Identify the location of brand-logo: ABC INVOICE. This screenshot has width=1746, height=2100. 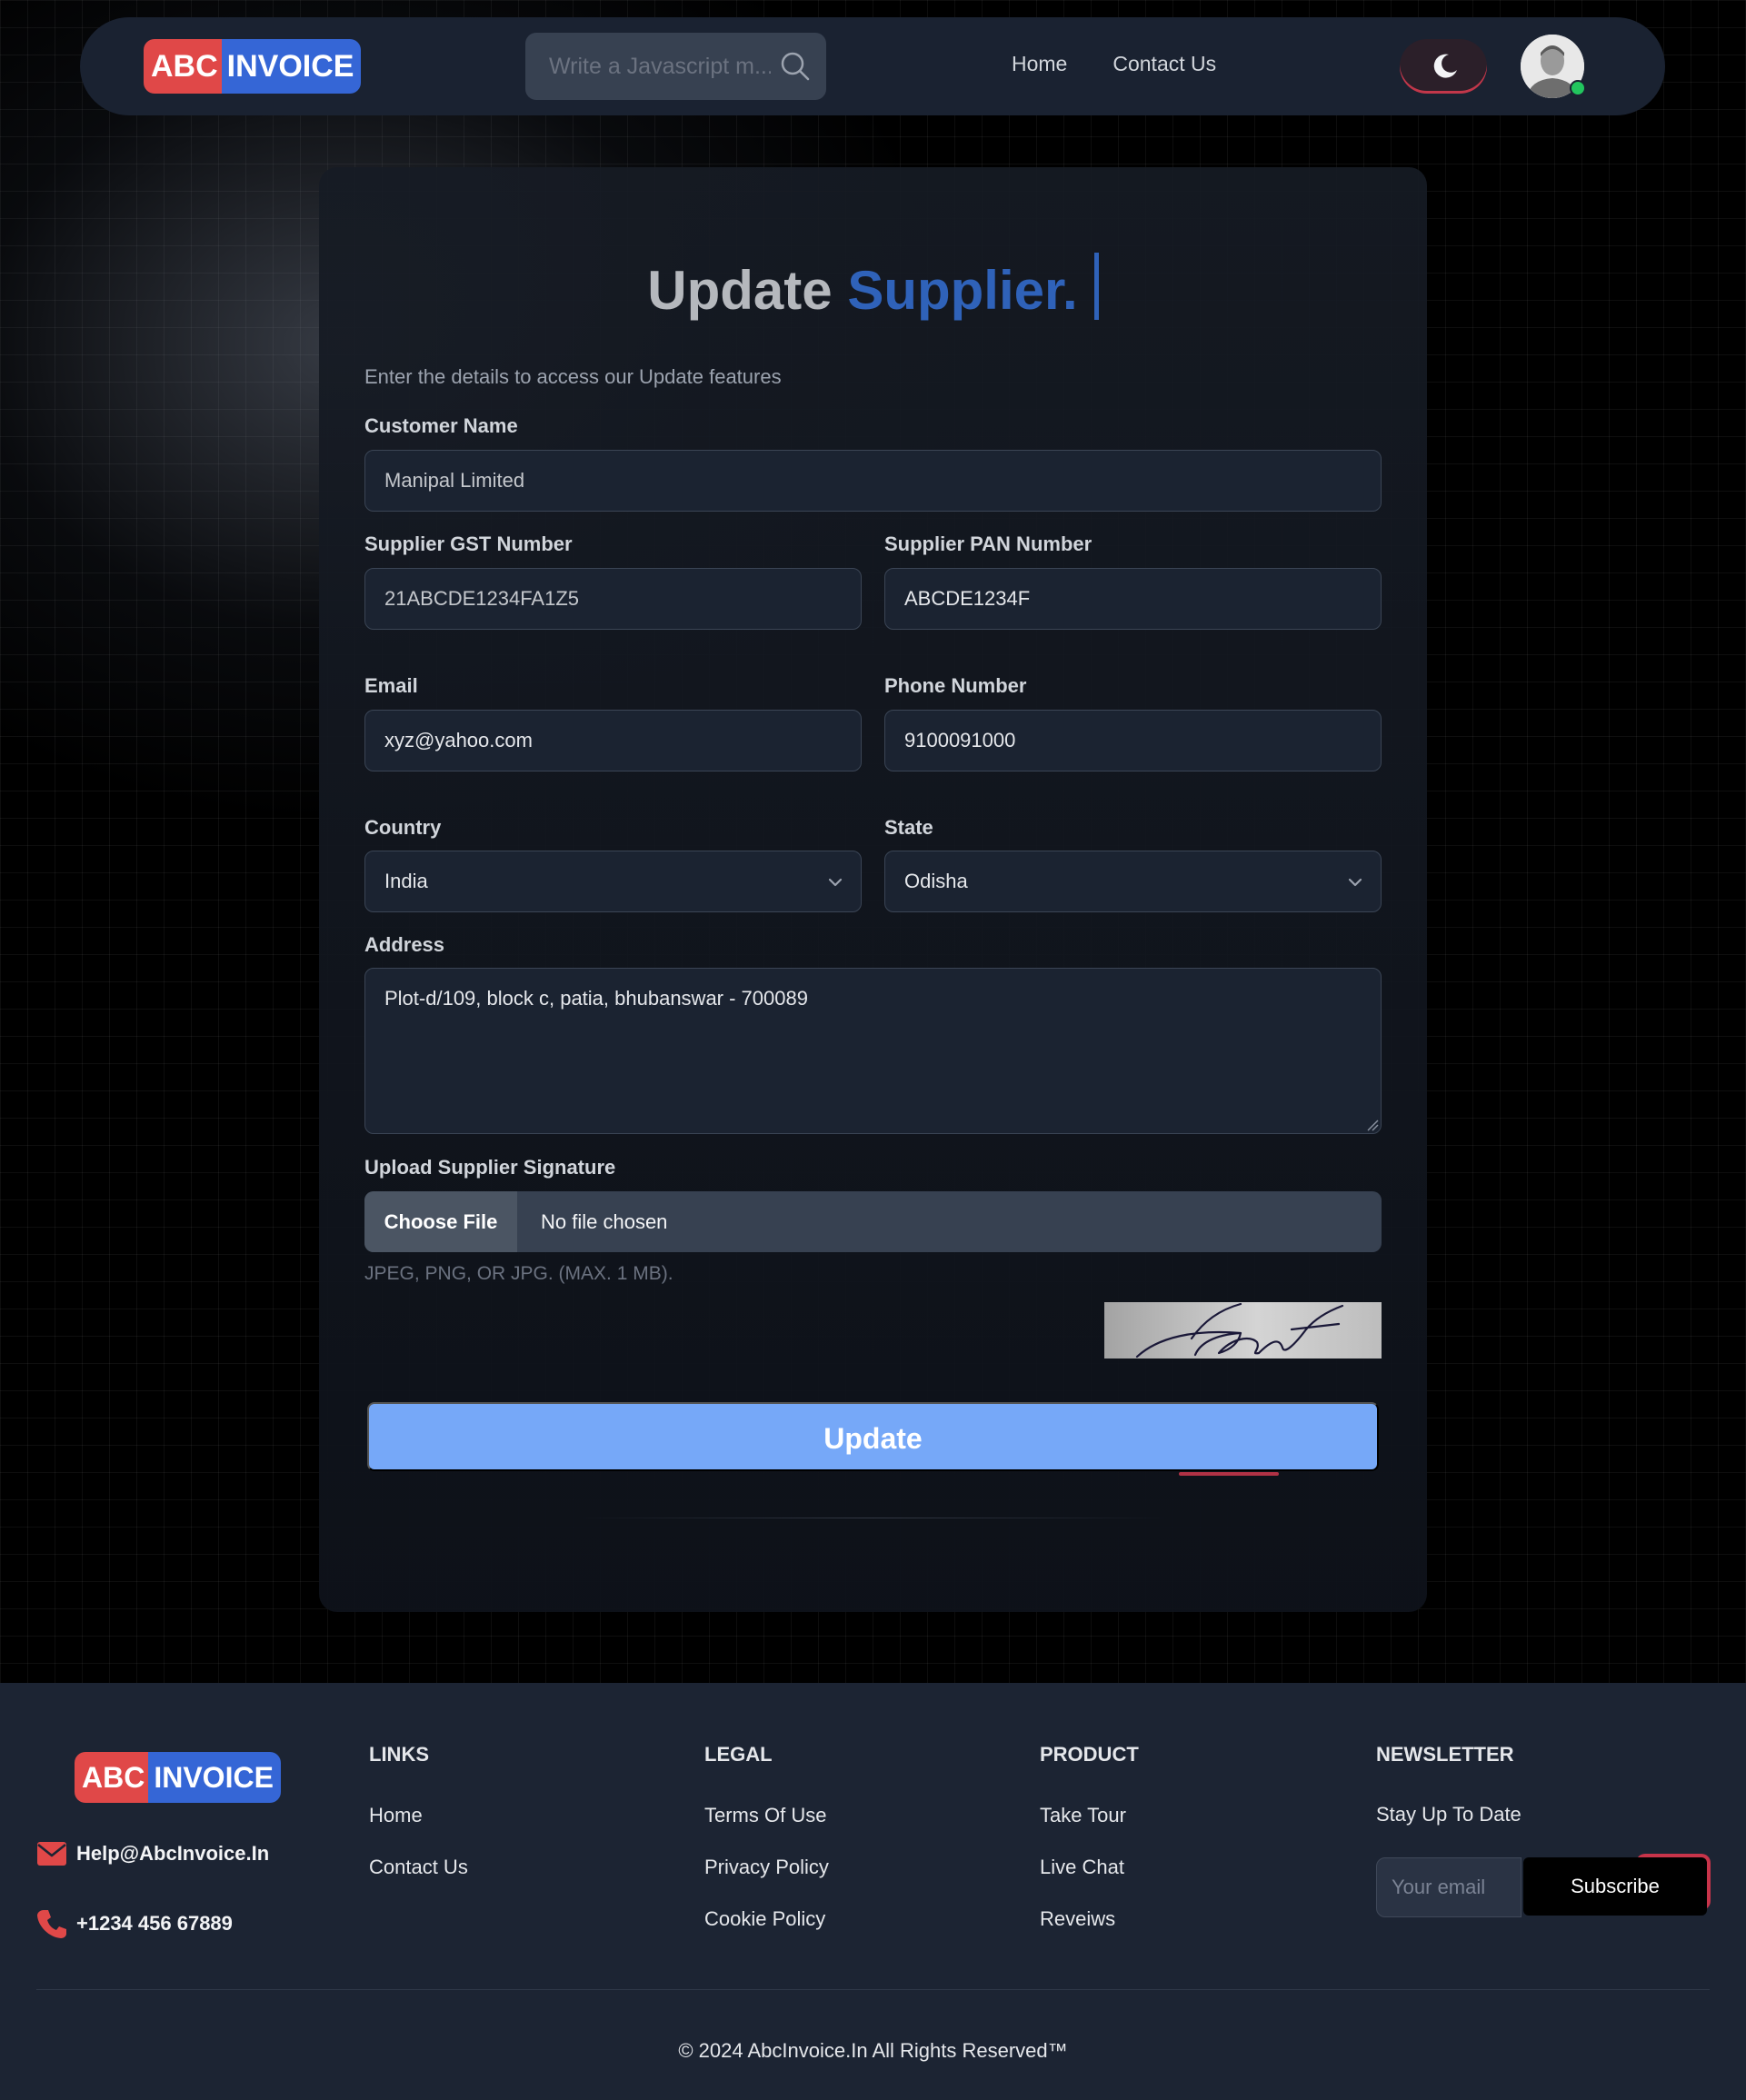
(253, 66).